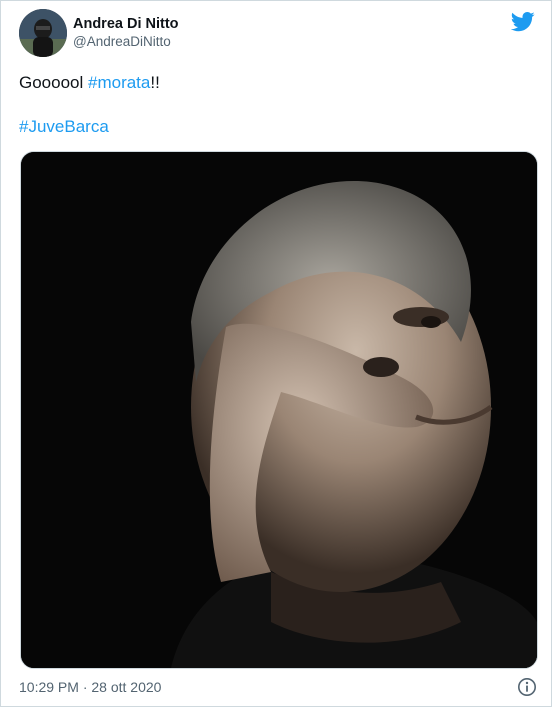 This screenshot has height=707, width=552. I want to click on tweet-text: Goooool #morata!! #JuveBarca, so click(276, 105).